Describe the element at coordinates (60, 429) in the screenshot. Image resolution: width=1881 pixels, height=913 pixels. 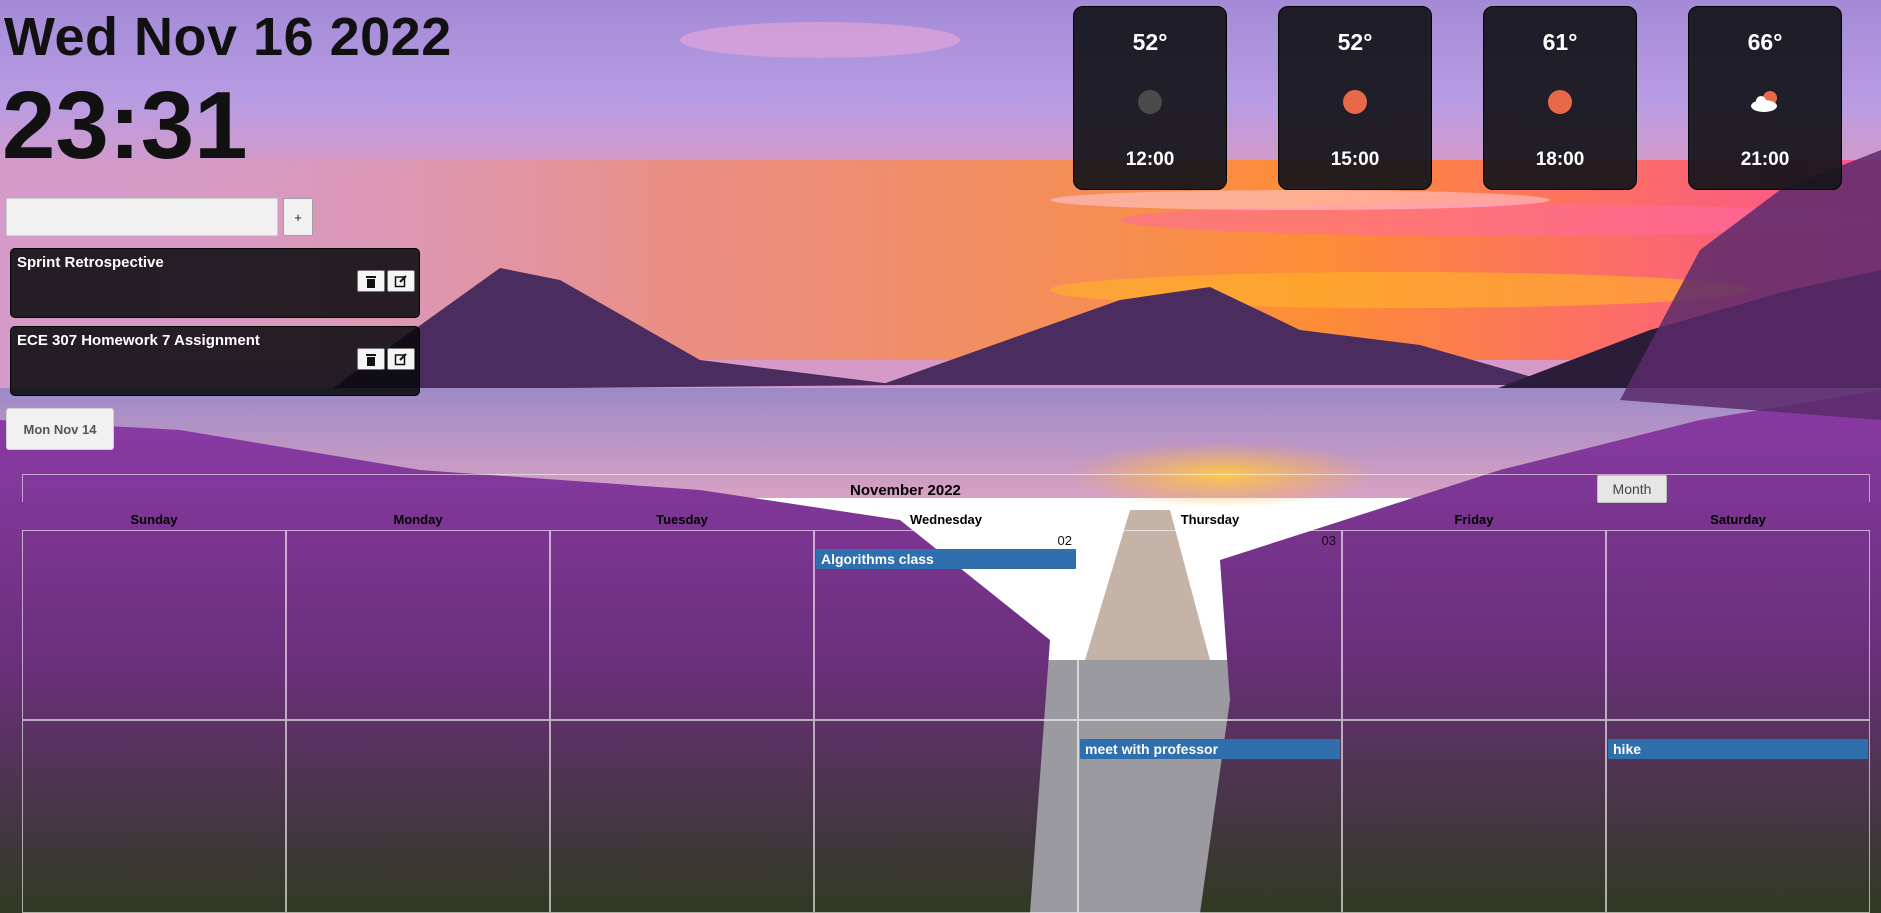
I see `selected-date-button: Mon Nov 14` at that location.